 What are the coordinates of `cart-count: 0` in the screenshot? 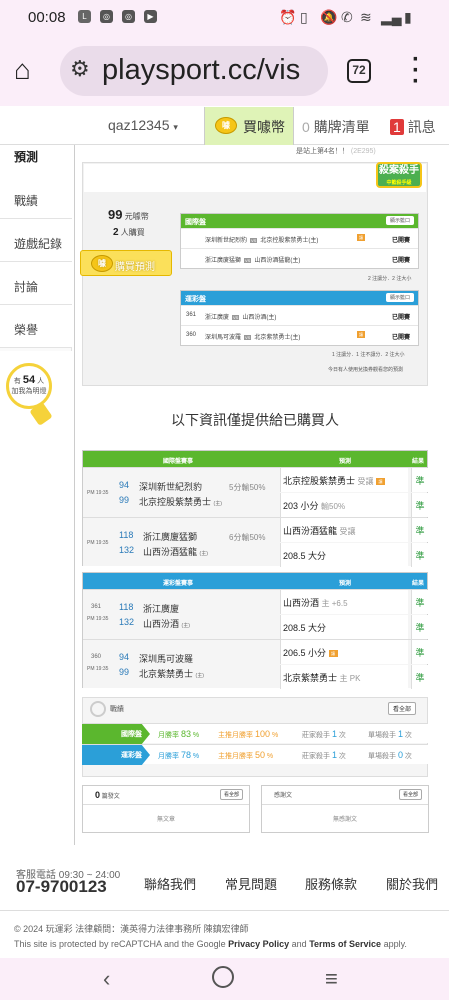 It's located at (306, 127).